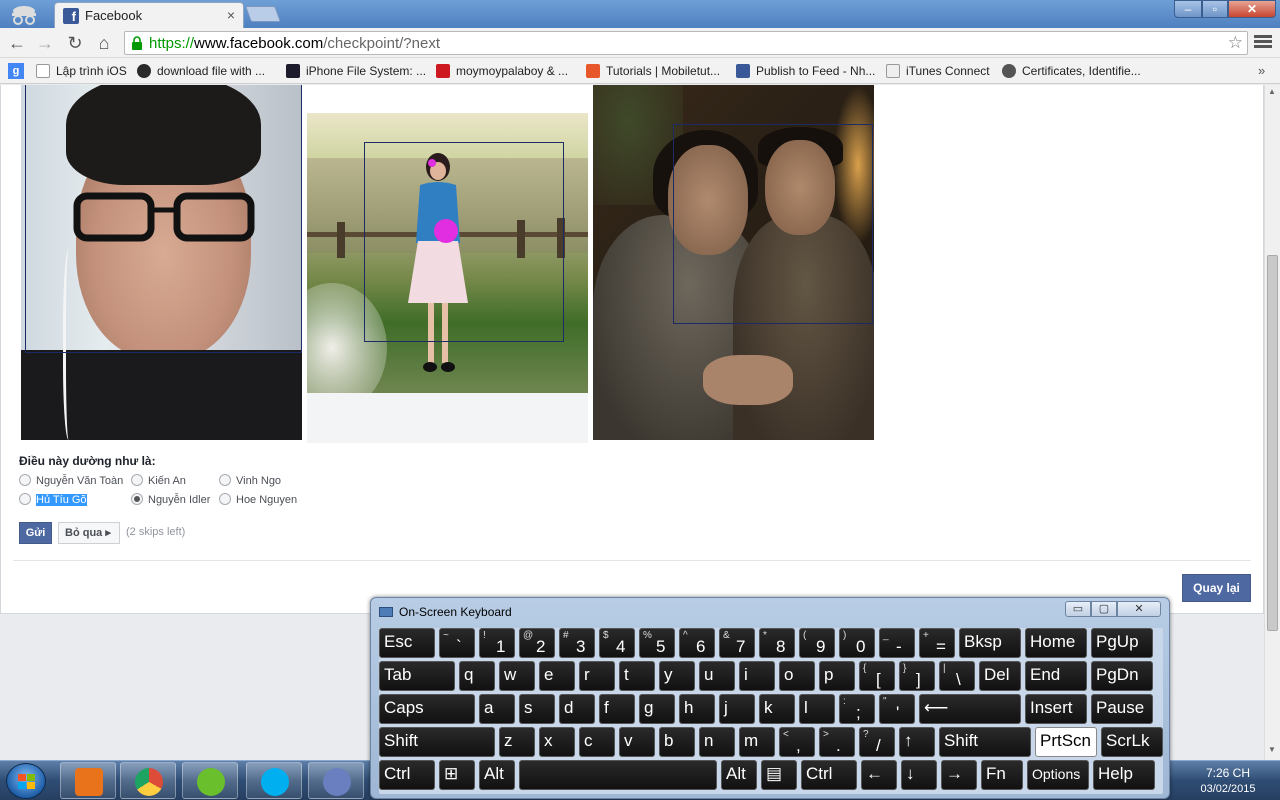 The image size is (1280, 800). Describe the element at coordinates (897, 643) in the screenshot. I see `key-sym0-12: _ -` at that location.